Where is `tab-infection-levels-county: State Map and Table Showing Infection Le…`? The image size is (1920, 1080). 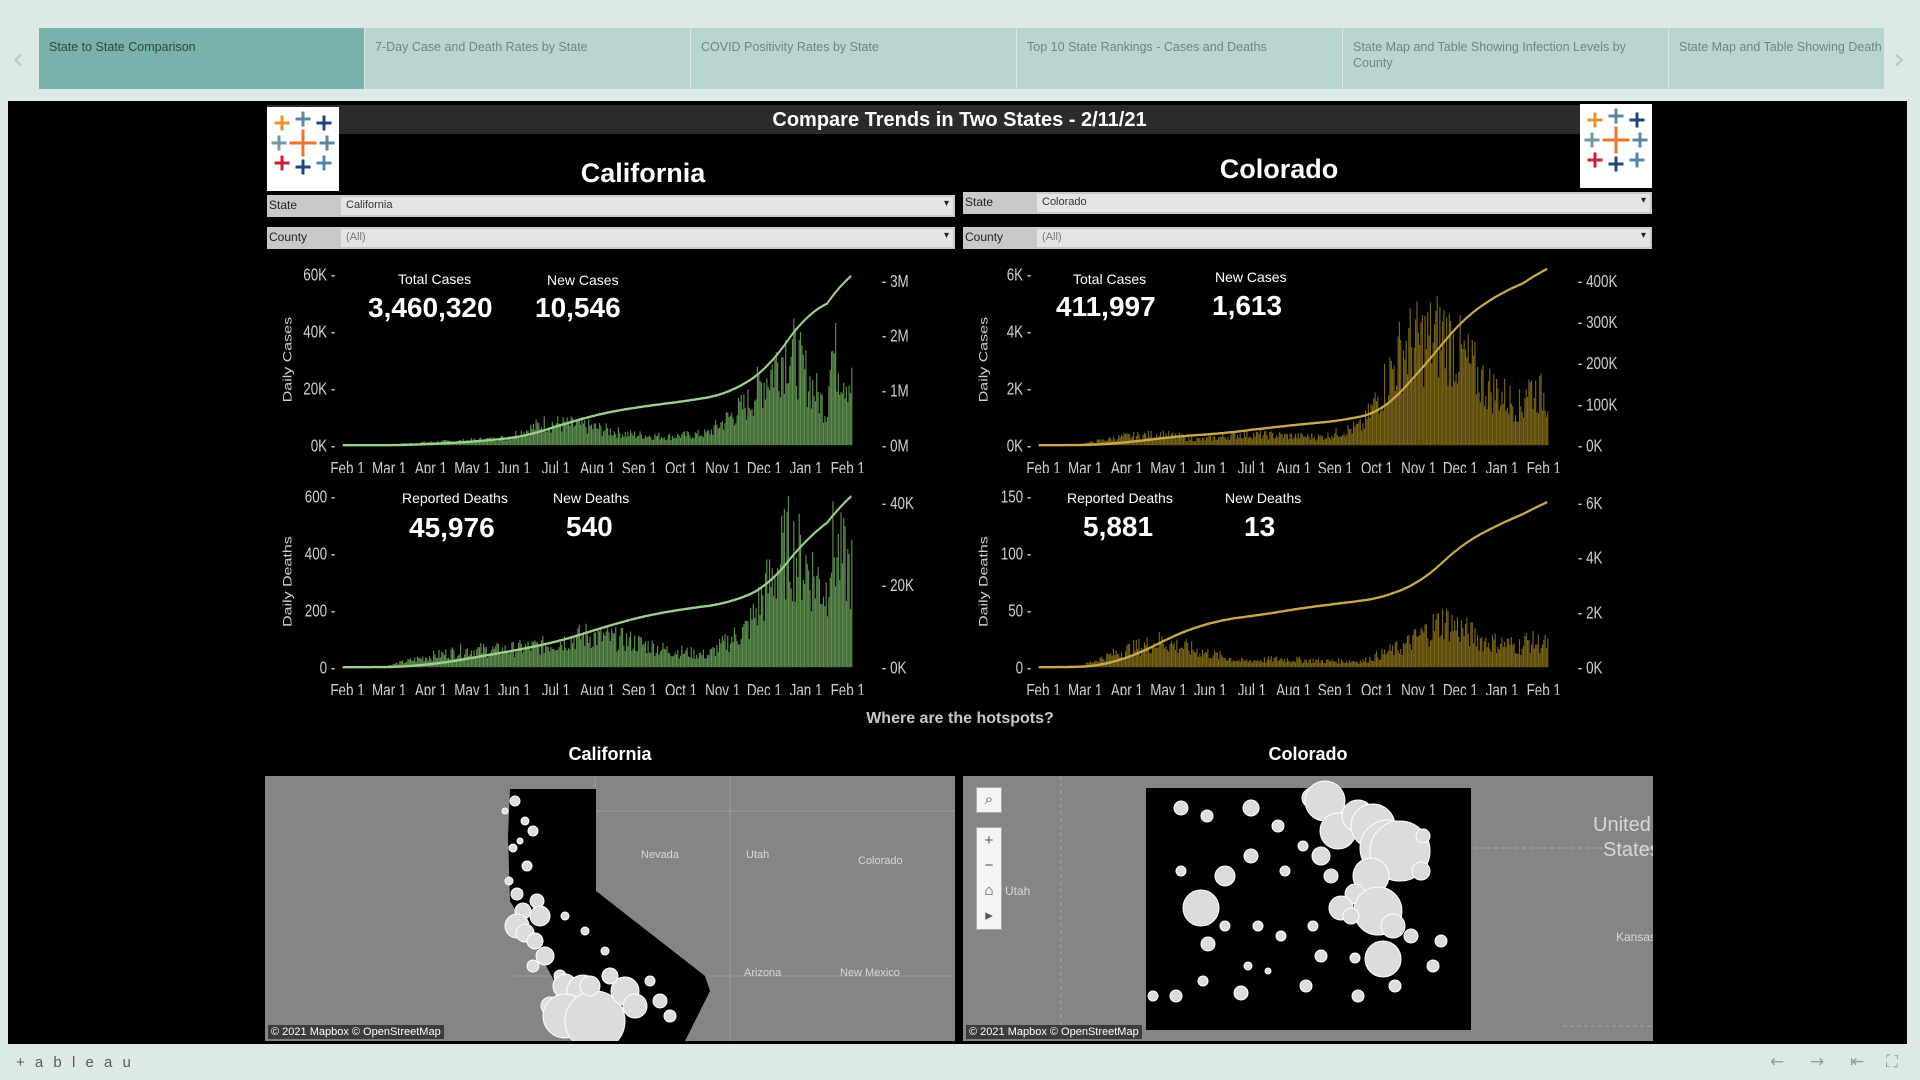
tab-infection-levels-county: State Map and Table Showing Infection Le… is located at coordinates (1505, 58).